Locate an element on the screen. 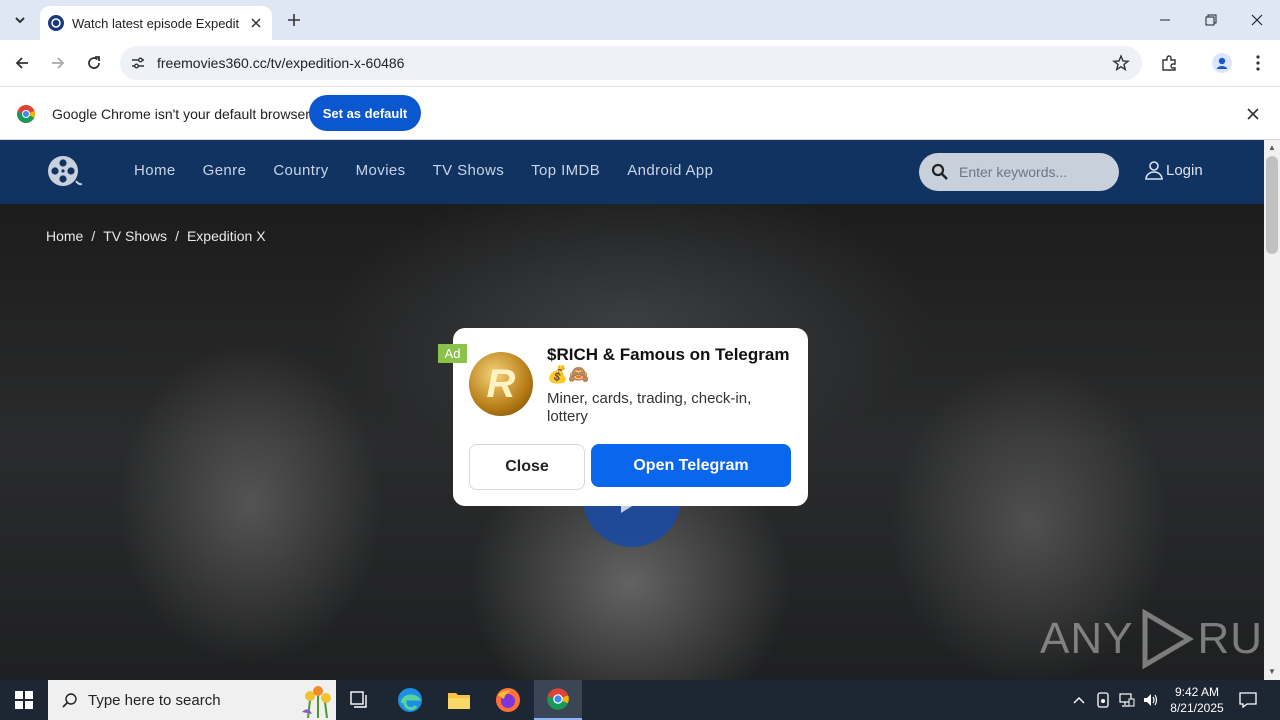 The width and height of the screenshot is (1280, 720). restore-button is located at coordinates (1211, 20).